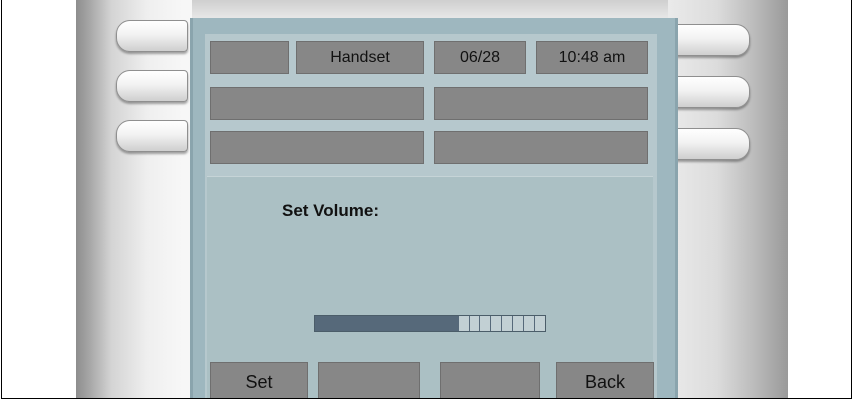  Describe the element at coordinates (480, 57) in the screenshot. I see `date-label: 06/28` at that location.